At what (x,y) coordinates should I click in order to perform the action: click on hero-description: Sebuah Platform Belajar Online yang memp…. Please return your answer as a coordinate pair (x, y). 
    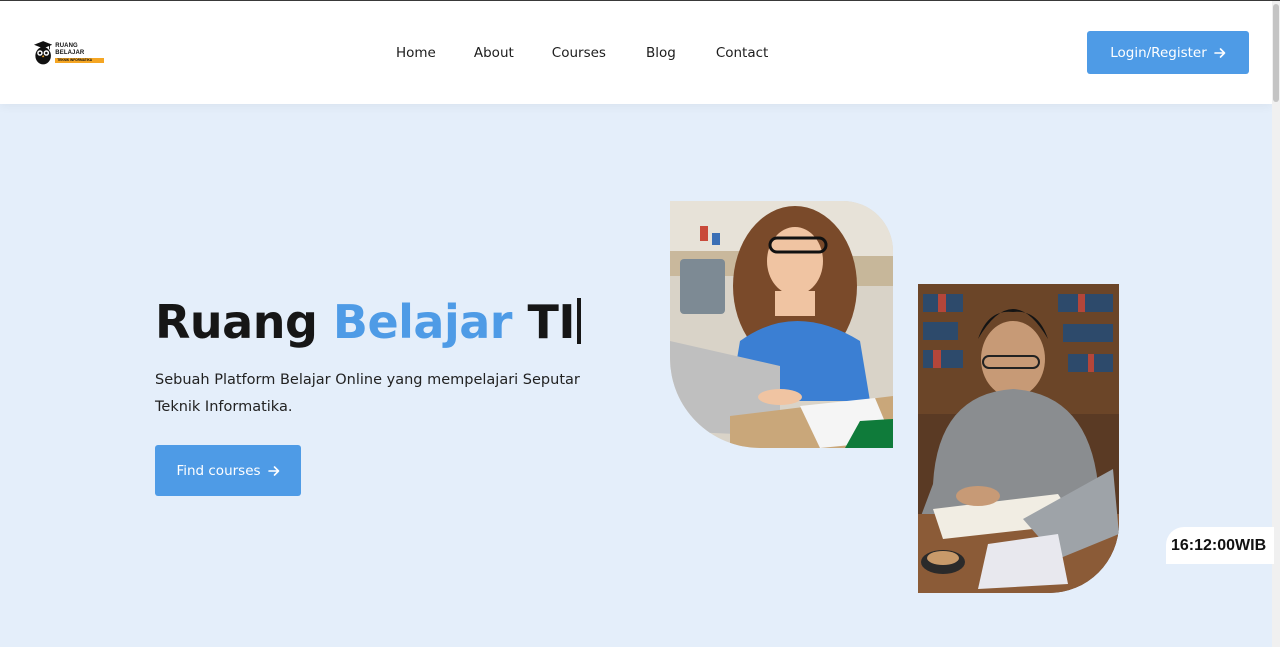
    Looking at the image, I should click on (367, 393).